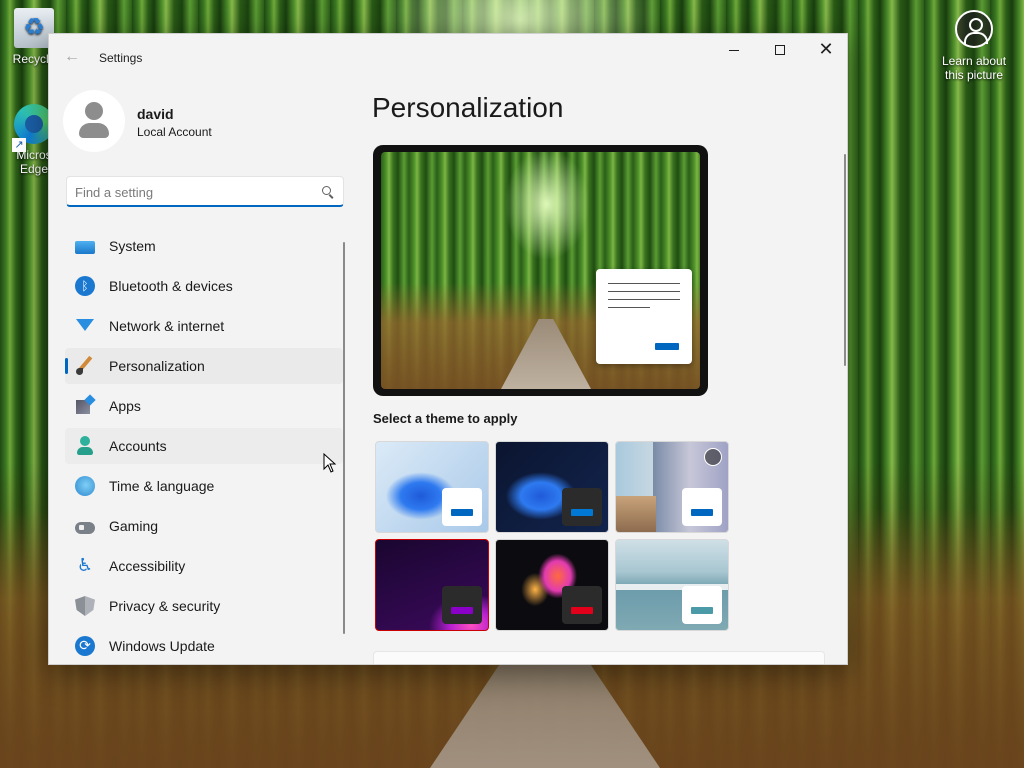 The width and height of the screenshot is (1024, 768). I want to click on title-bar: ← Settings ✕, so click(448, 58).